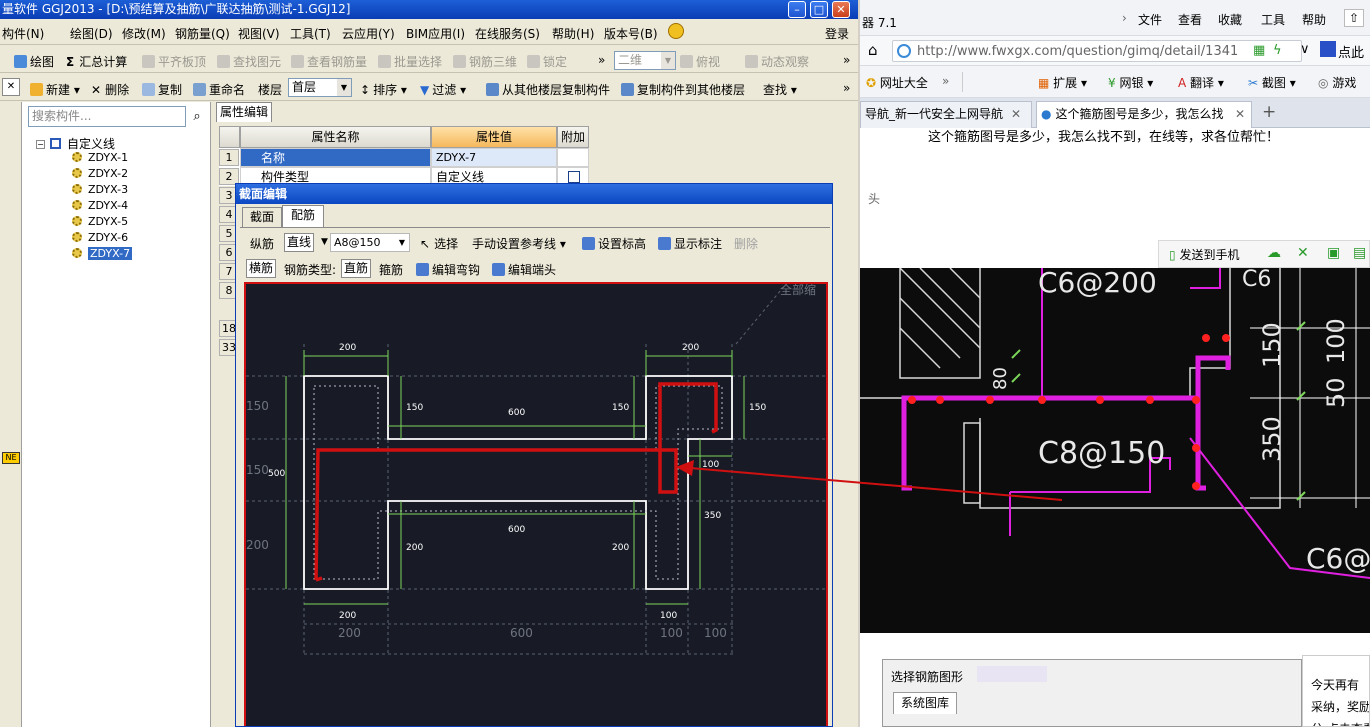 The height and width of the screenshot is (727, 1370). Describe the element at coordinates (897, 82) in the screenshot. I see `fav-item: ✪ 网址大全` at that location.